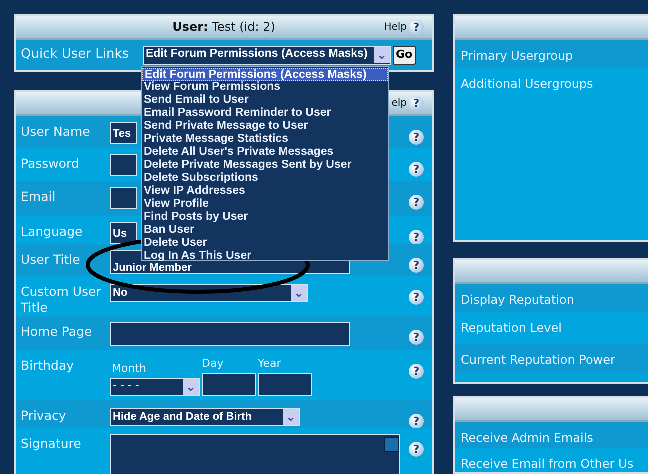  Describe the element at coordinates (205, 417) in the screenshot. I see `select-field: Hide Age and Date of Birth ⌄` at that location.